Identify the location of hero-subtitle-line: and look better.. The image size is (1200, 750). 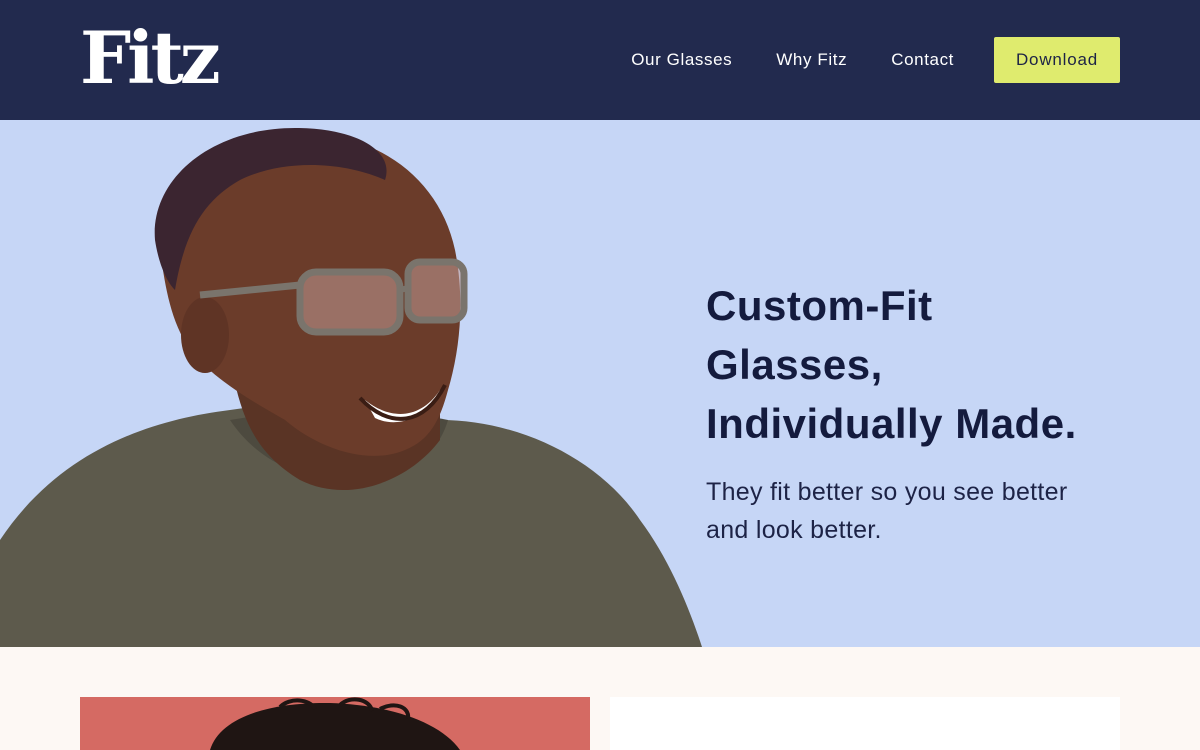
(794, 530).